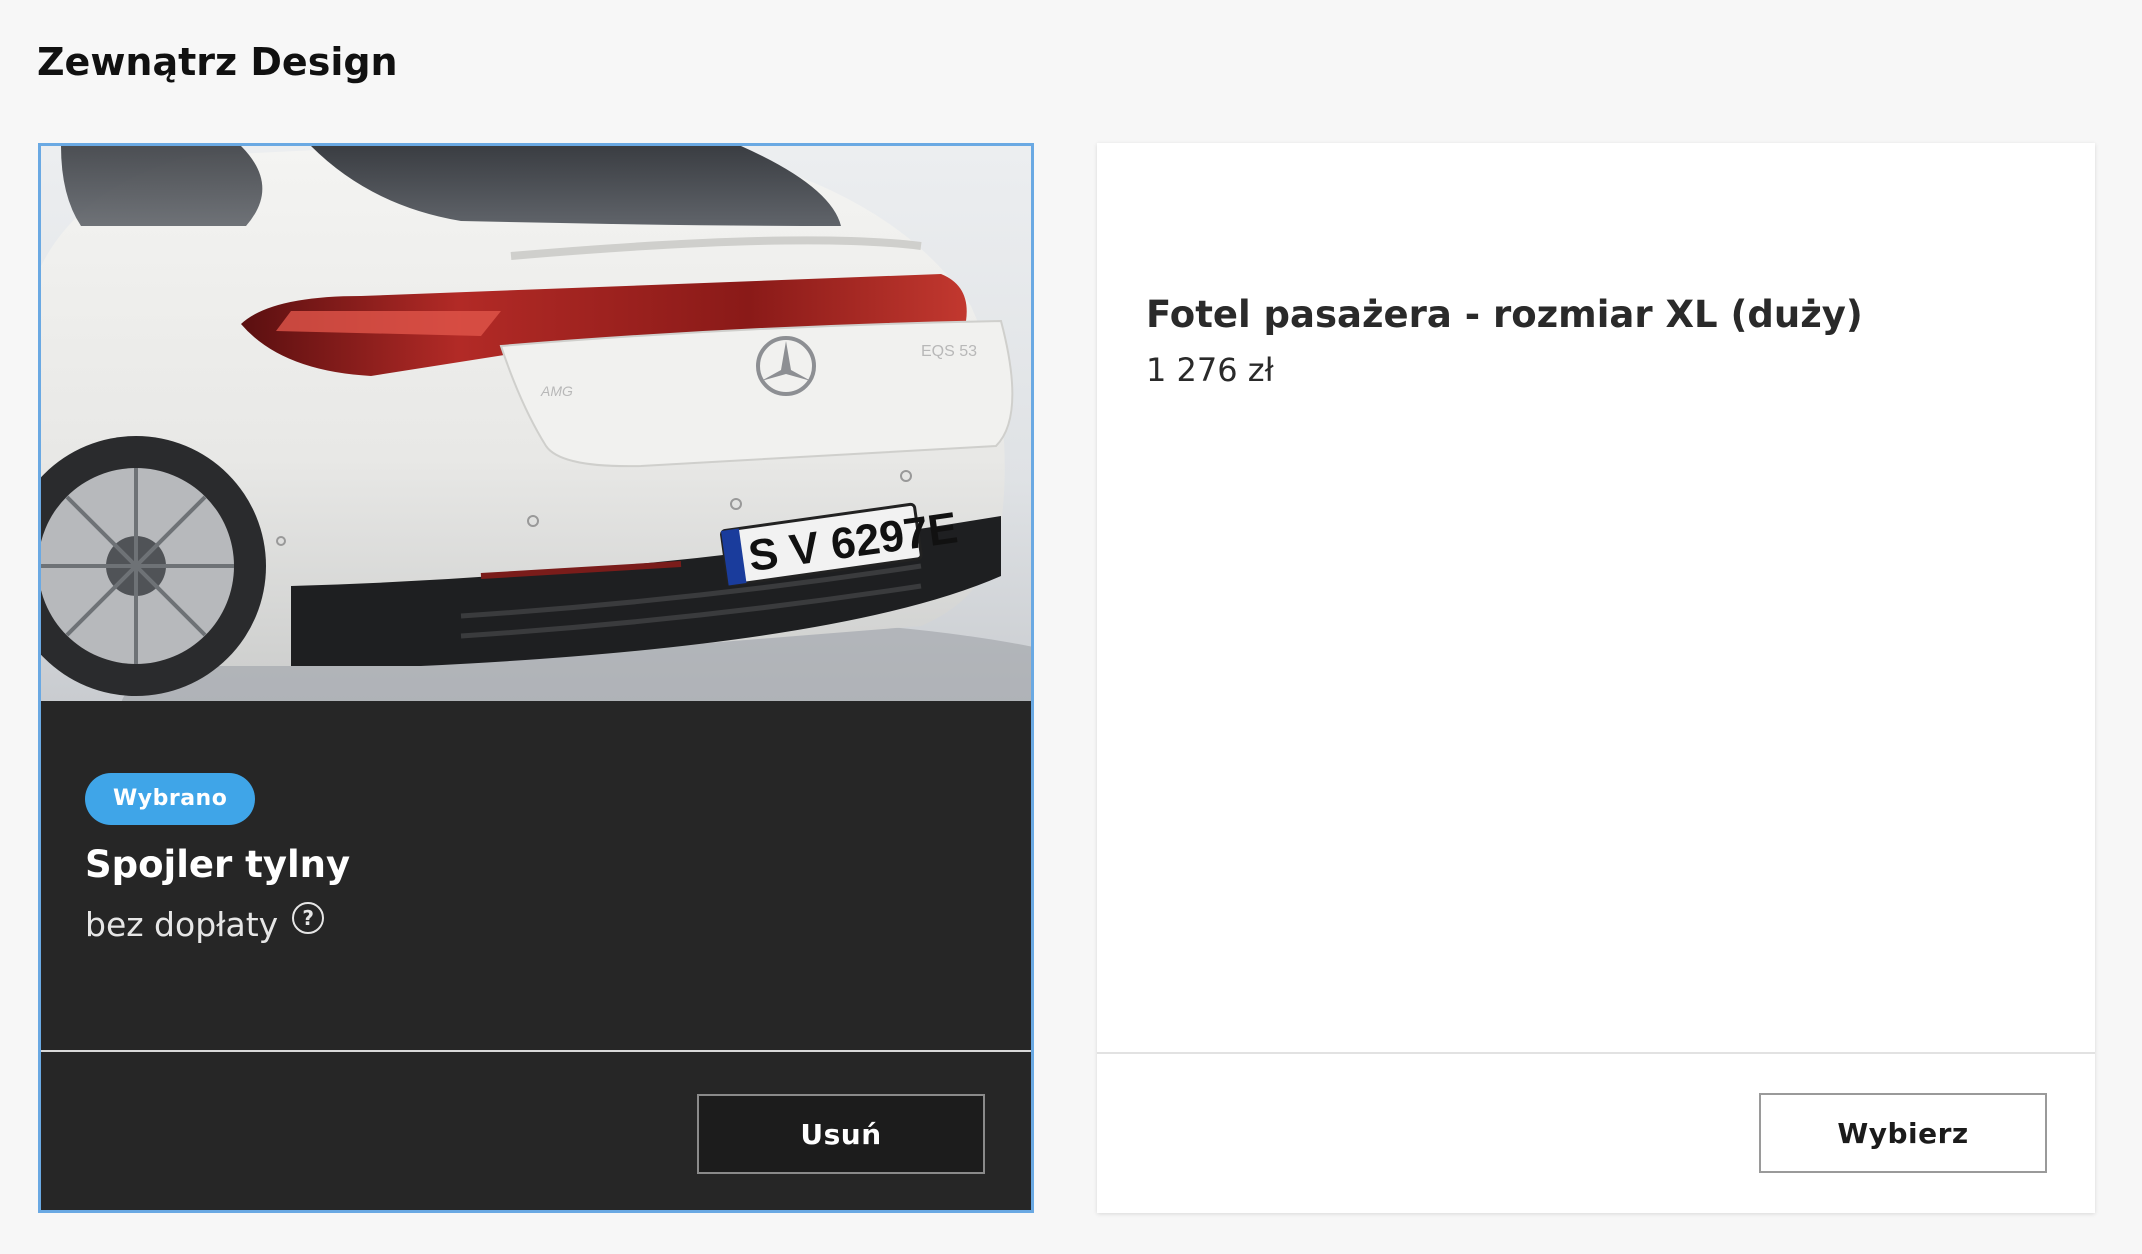  Describe the element at coordinates (1504, 314) in the screenshot. I see `option-title: Fotel pasażera - rozmiar XL (duży)` at that location.